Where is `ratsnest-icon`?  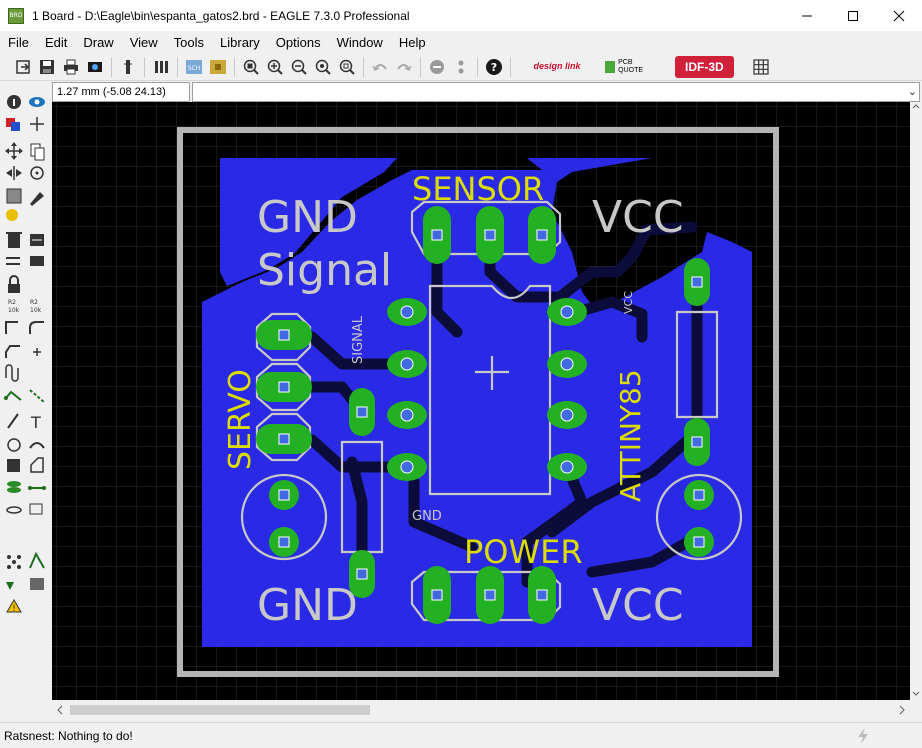 ratsnest-icon is located at coordinates (14, 562).